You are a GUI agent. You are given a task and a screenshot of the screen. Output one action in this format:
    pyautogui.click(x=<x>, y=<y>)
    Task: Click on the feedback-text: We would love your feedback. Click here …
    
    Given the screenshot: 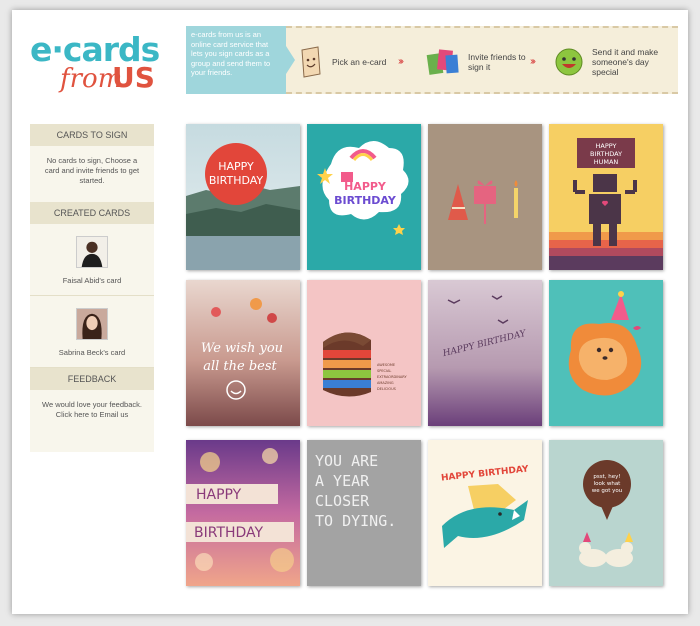 What is the action you would take?
    pyautogui.click(x=92, y=405)
    